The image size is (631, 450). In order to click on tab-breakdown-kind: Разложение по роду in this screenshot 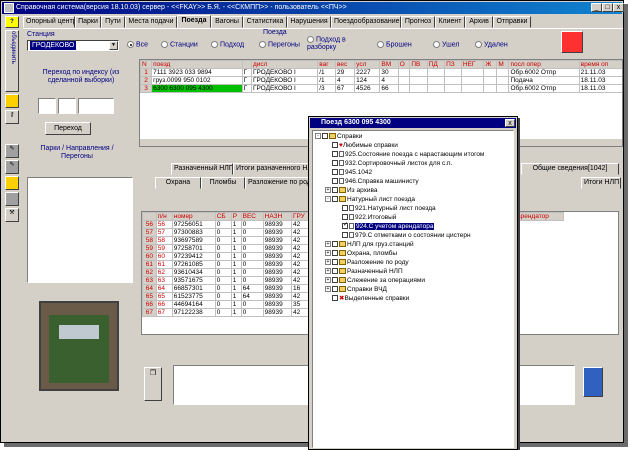, I will do `click(277, 183)`.